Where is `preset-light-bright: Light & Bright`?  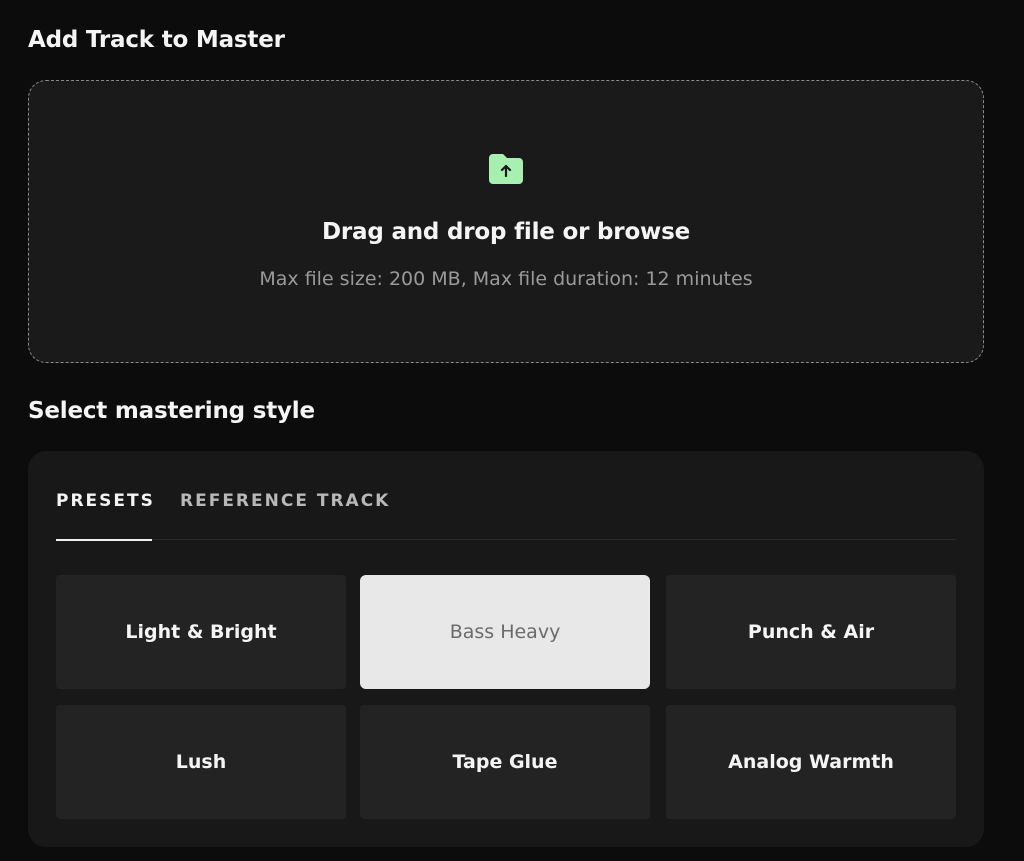
preset-light-bright: Light & Bright is located at coordinates (201, 632).